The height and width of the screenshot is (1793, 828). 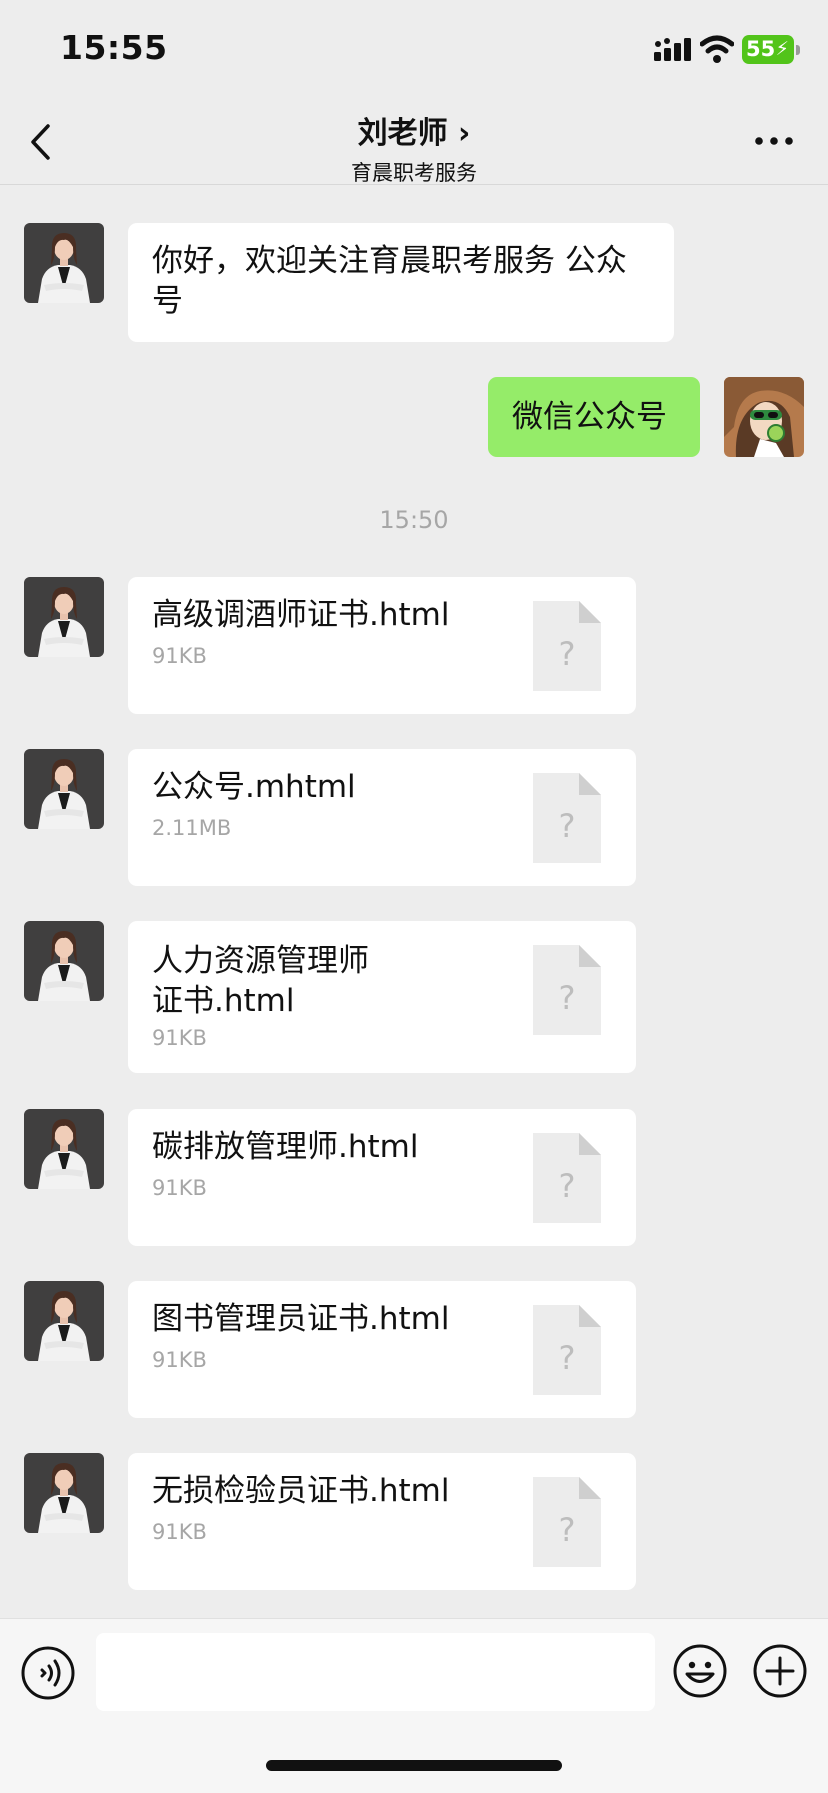 I want to click on voice-icon, so click(x=48, y=1673).